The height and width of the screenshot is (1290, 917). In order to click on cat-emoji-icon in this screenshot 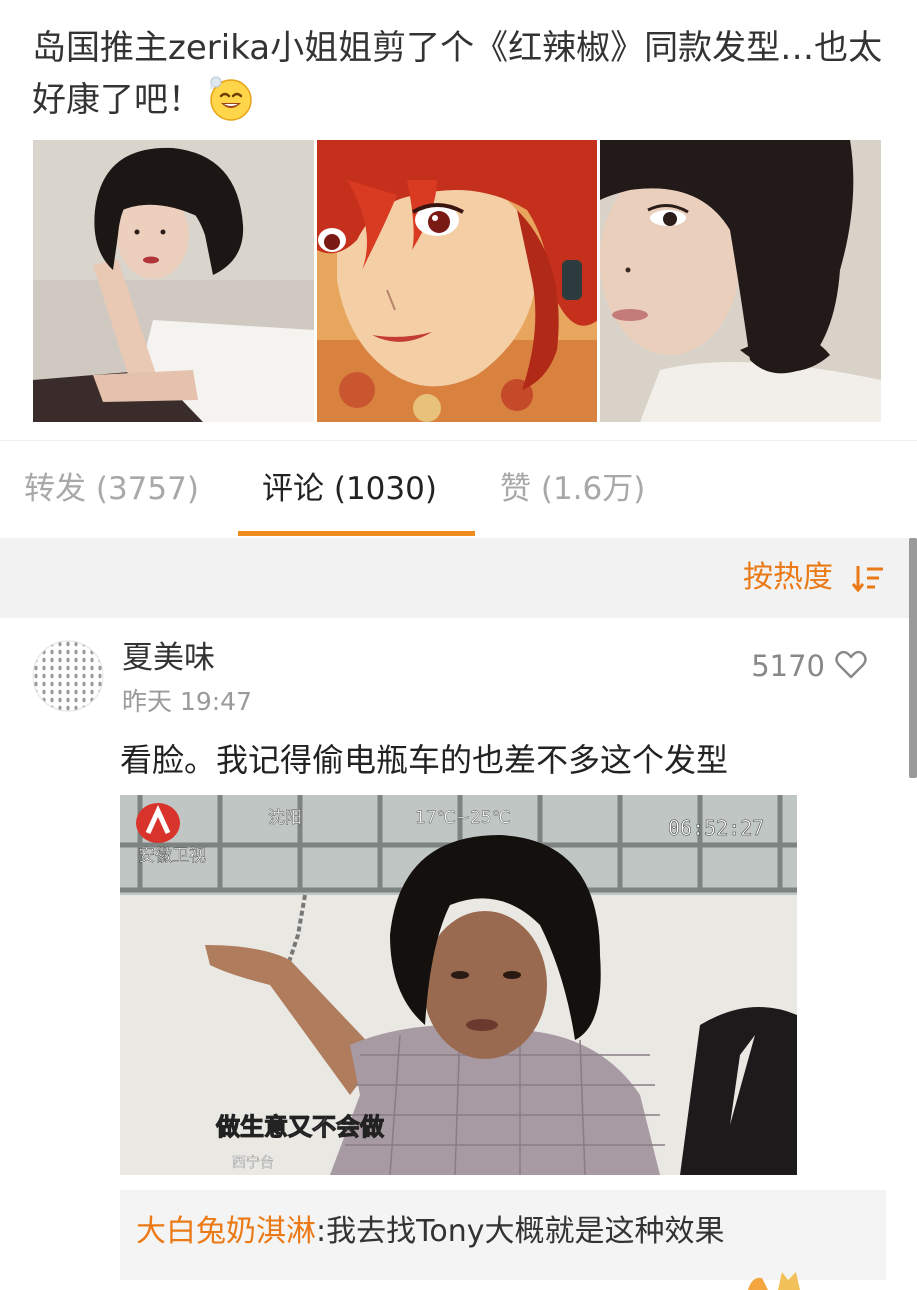, I will do `click(774, 1281)`.